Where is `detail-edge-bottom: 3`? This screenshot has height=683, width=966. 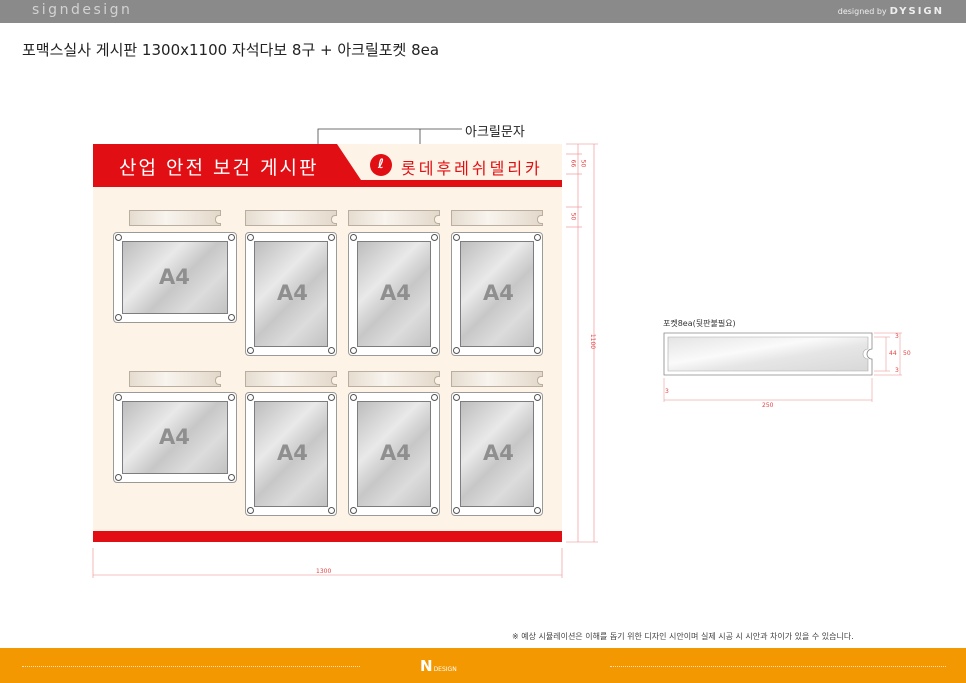 detail-edge-bottom: 3 is located at coordinates (897, 370).